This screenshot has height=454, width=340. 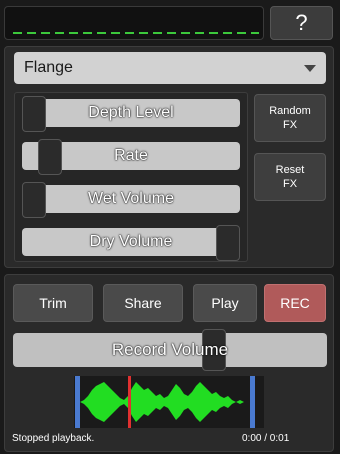 What do you see at coordinates (310, 68) in the screenshot?
I see `chevron-down-icon` at bounding box center [310, 68].